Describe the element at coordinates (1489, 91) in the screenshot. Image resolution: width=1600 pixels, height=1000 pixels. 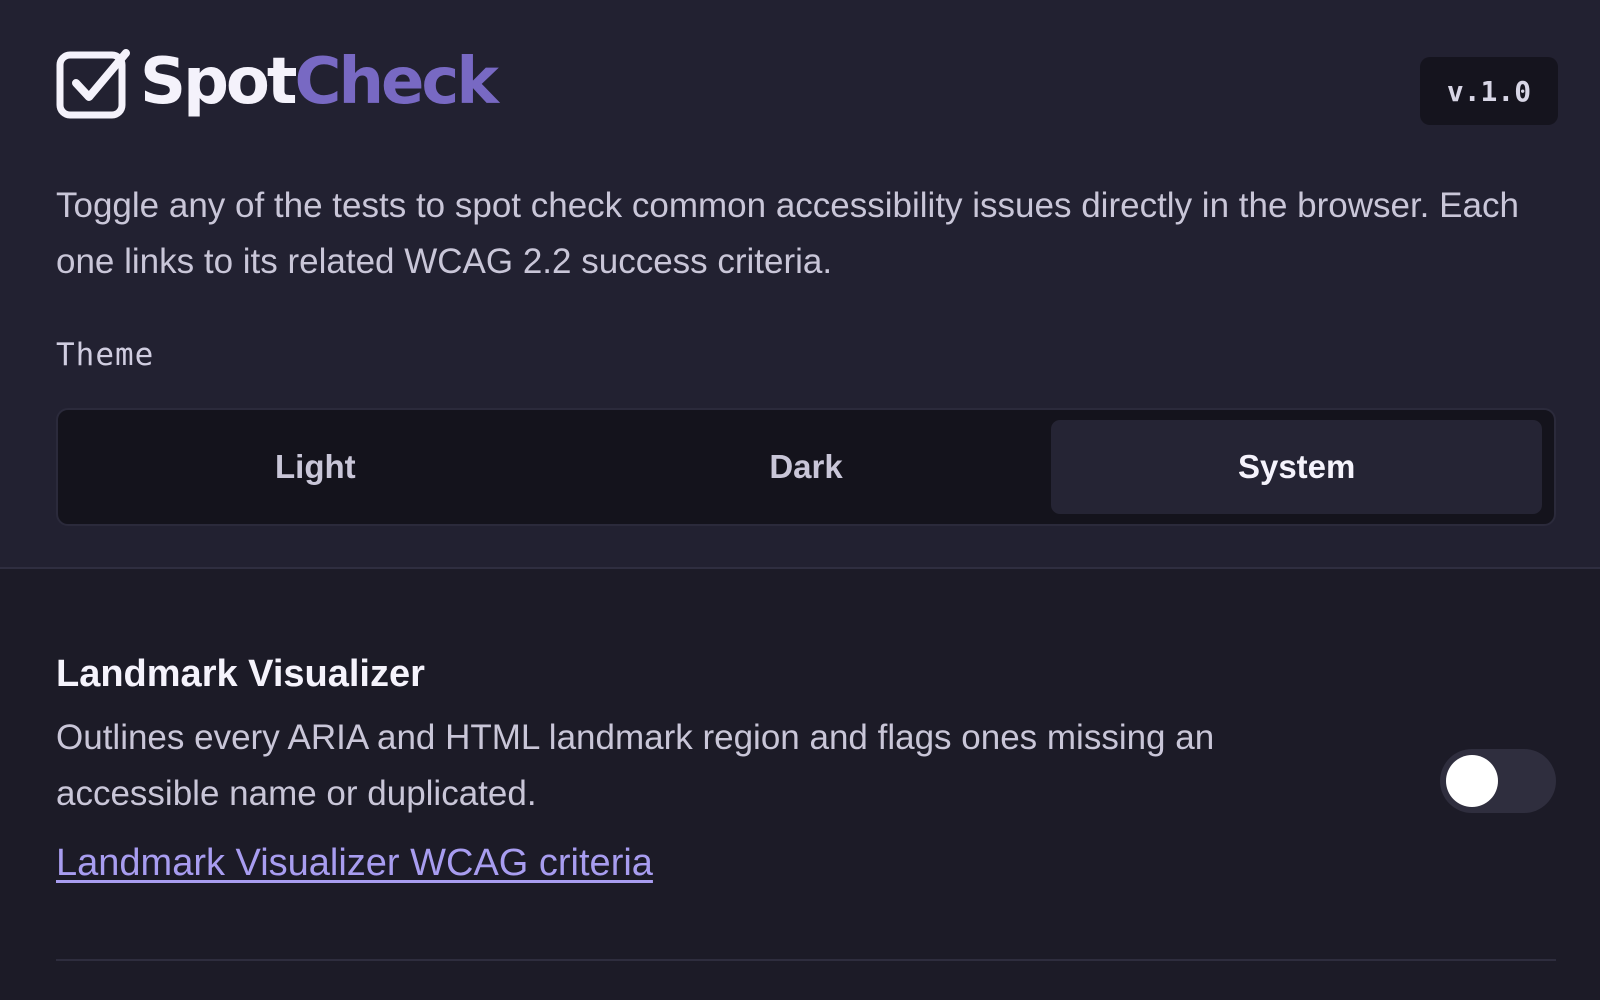
I see `version-badge: v.1.0` at that location.